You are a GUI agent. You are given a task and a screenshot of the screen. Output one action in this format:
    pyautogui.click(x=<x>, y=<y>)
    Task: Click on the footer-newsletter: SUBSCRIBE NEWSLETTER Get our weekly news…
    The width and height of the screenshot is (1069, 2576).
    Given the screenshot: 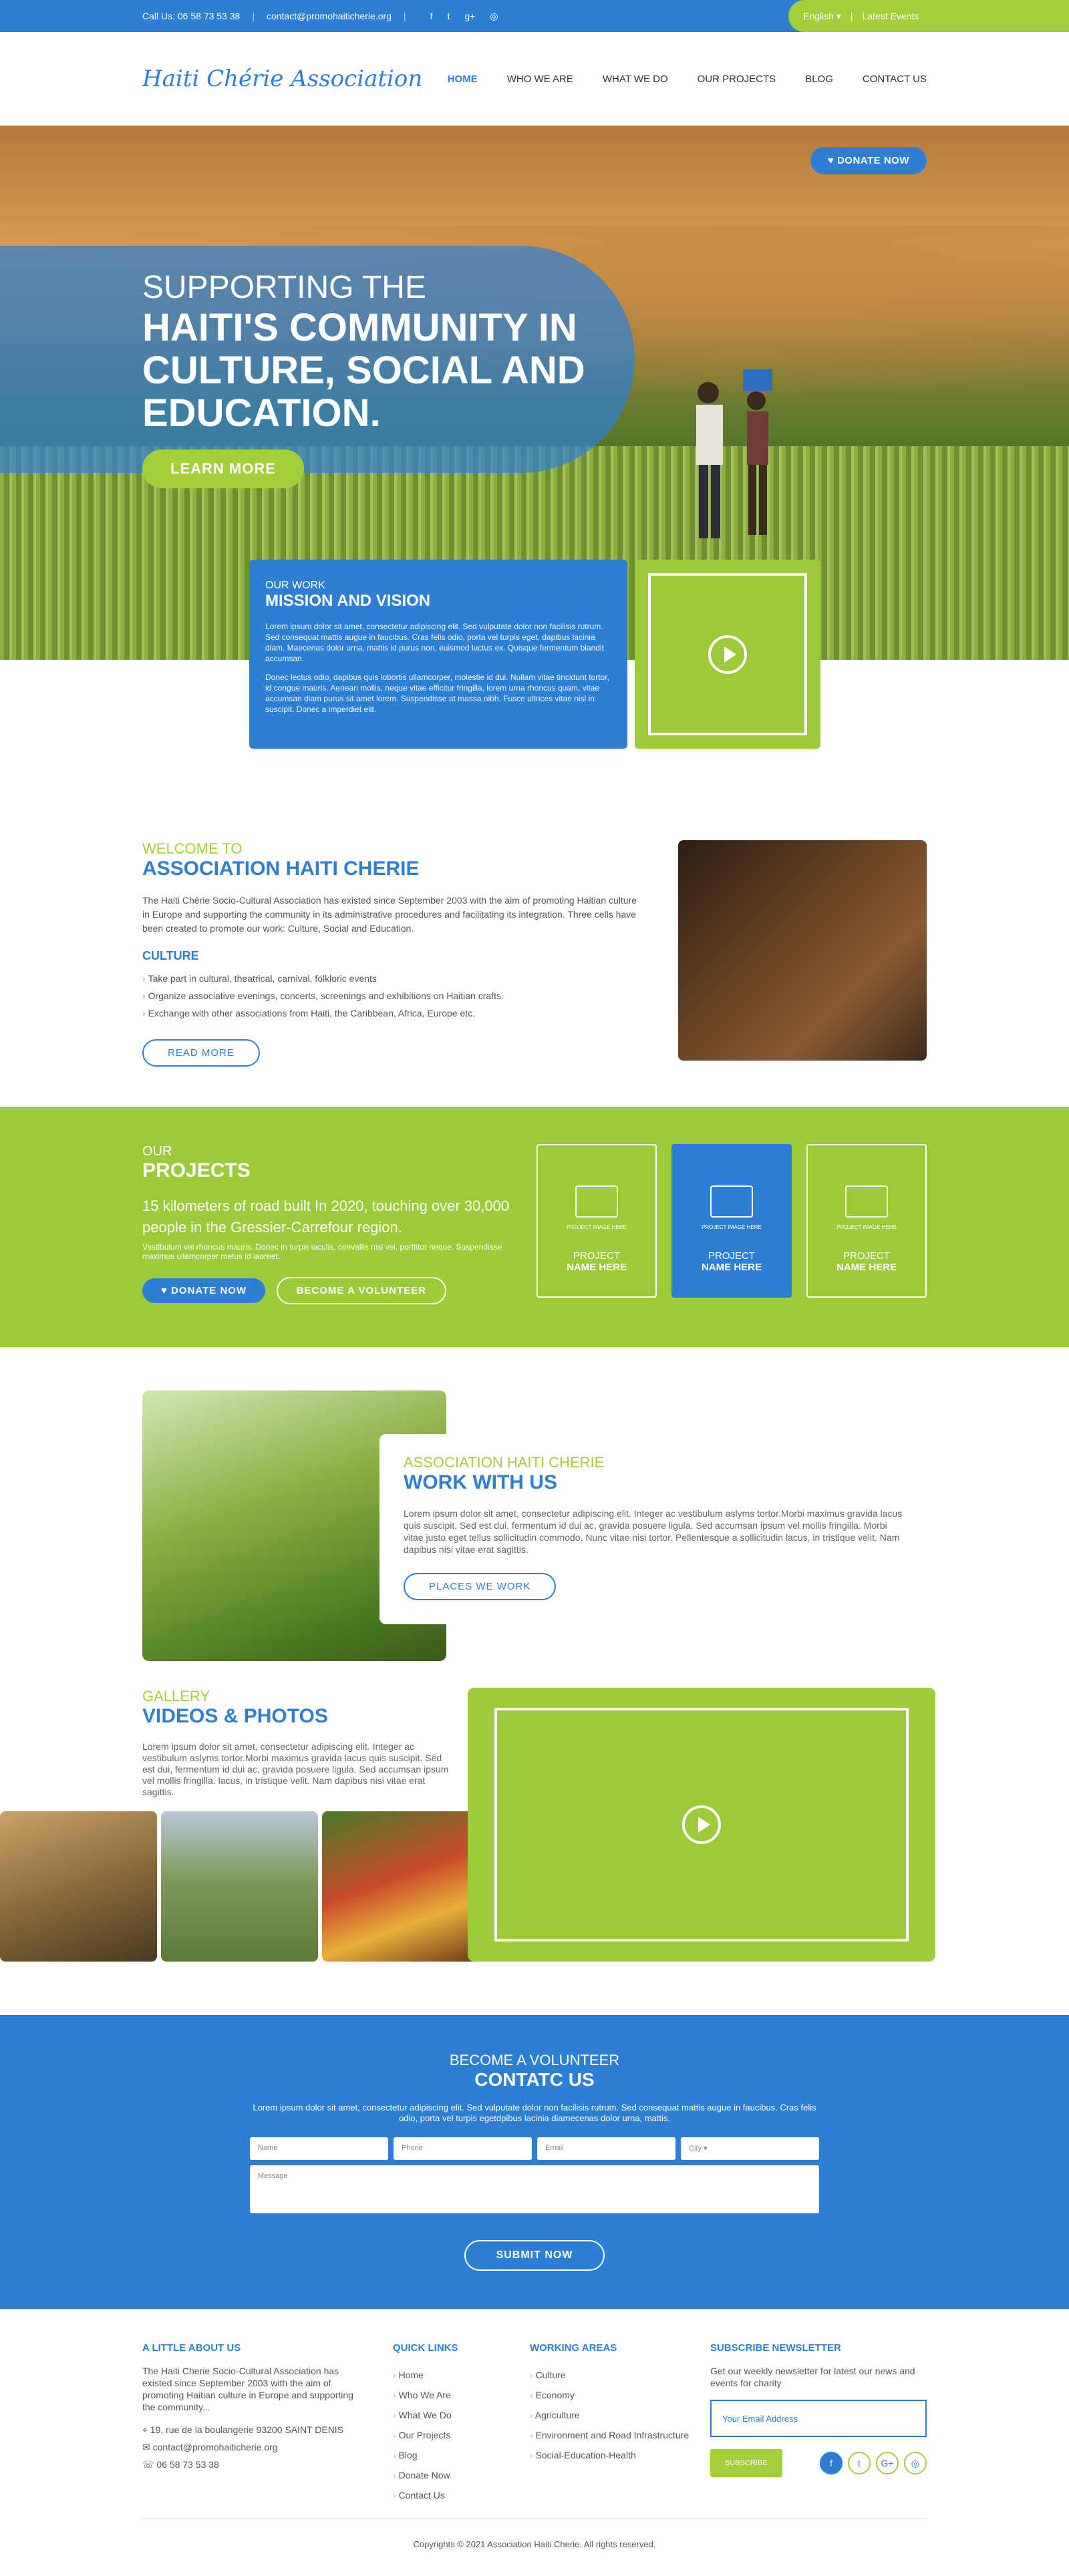 What is the action you would take?
    pyautogui.click(x=818, y=2423)
    